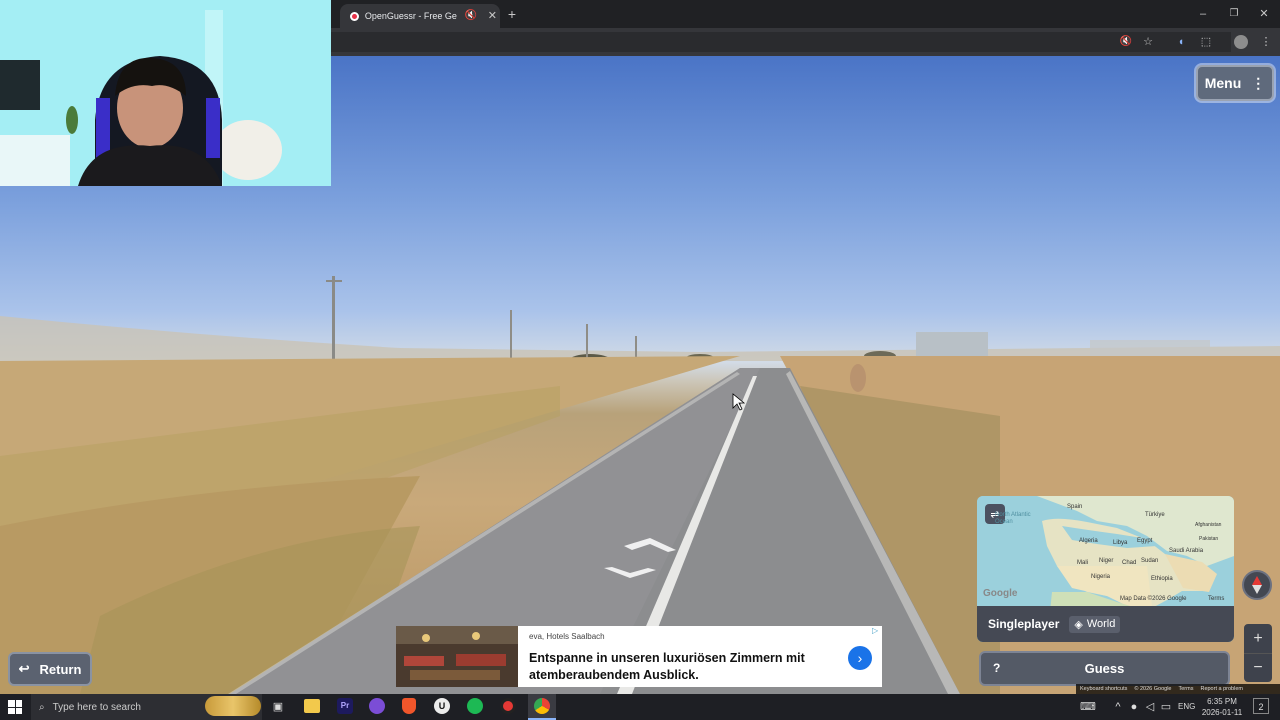 The image size is (1280, 720). Describe the element at coordinates (1162, 579) in the screenshot. I see `map-label-ethiopia: Ethiopia` at that location.